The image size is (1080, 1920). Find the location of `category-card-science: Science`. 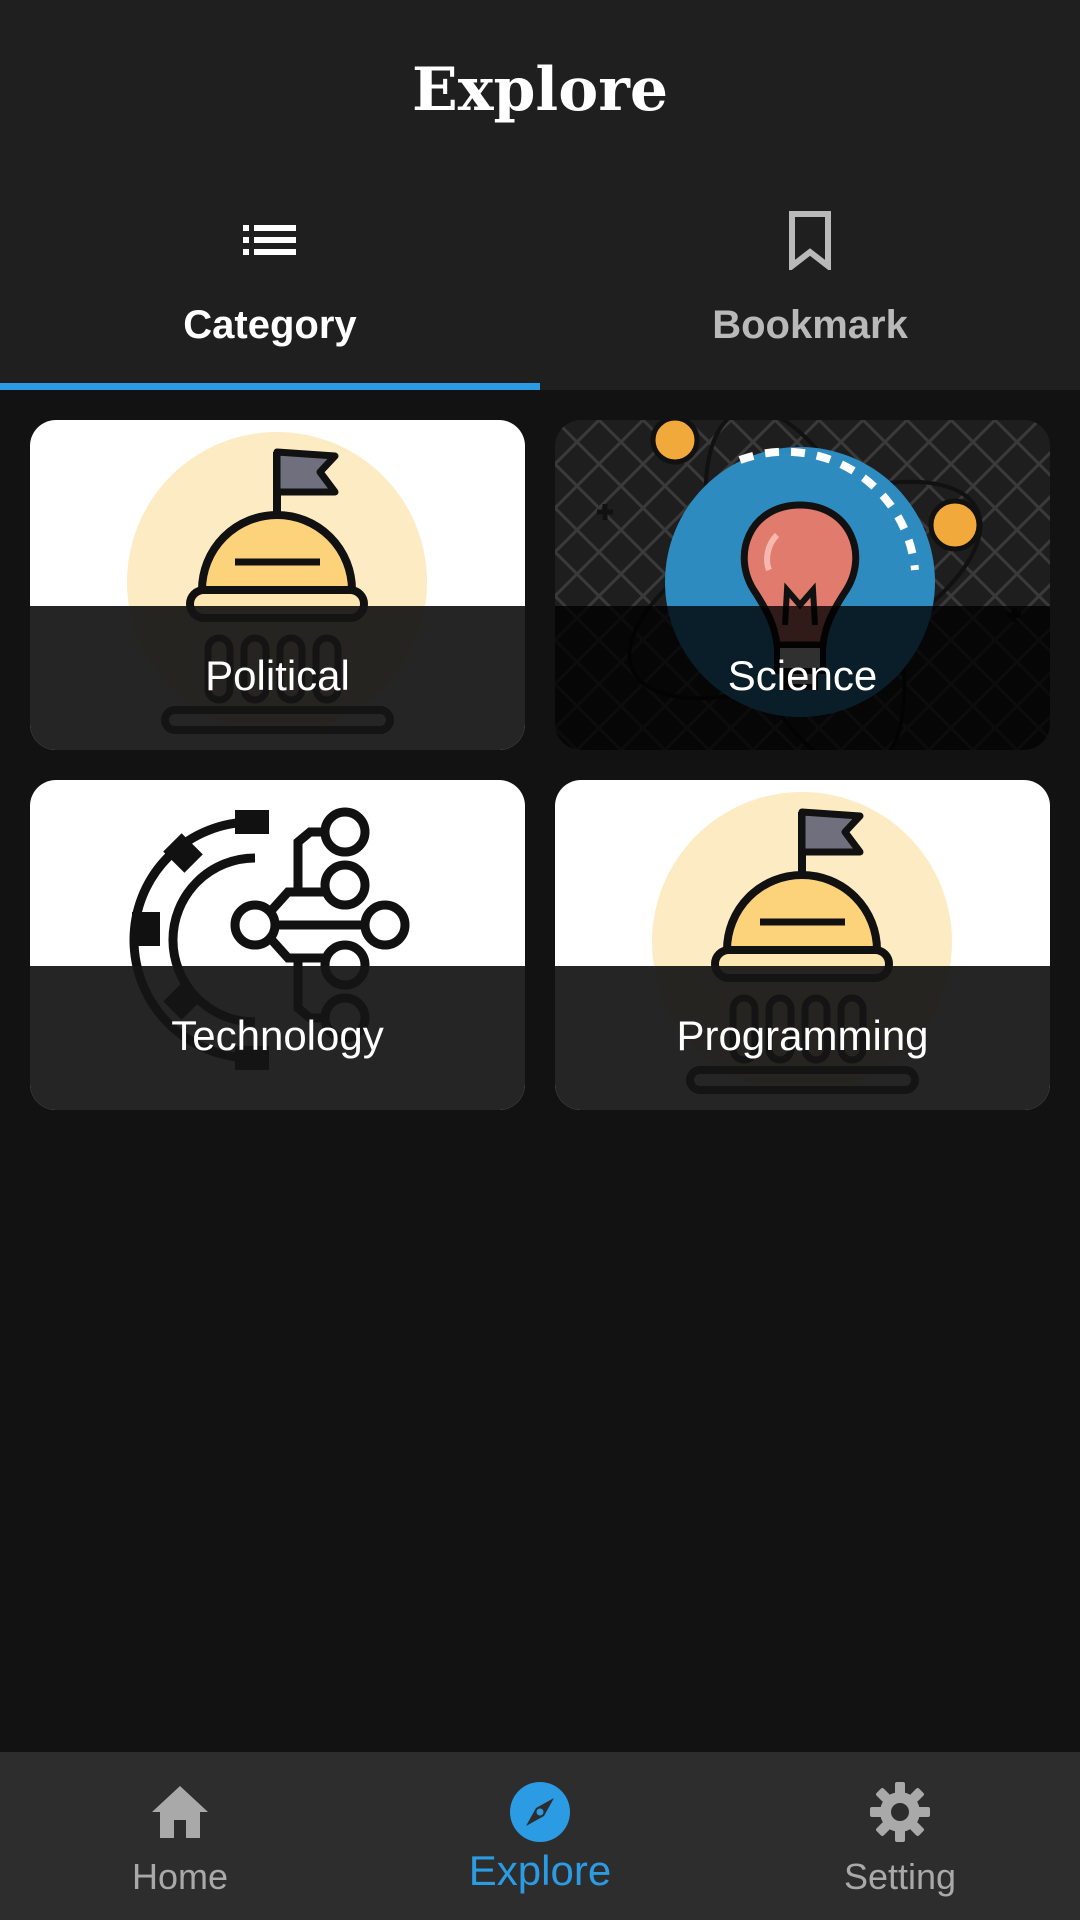

category-card-science: Science is located at coordinates (802, 585).